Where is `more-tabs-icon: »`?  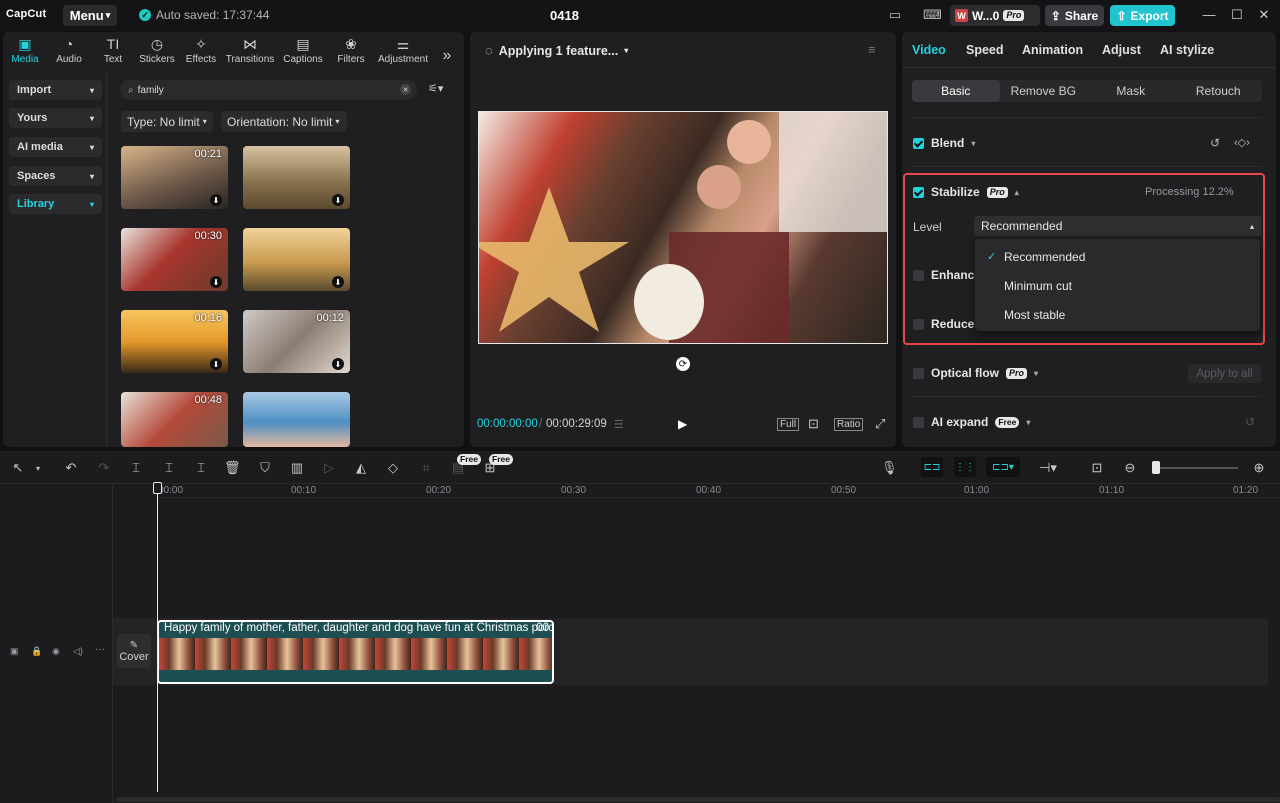
more-tabs-icon: » is located at coordinates (447, 51).